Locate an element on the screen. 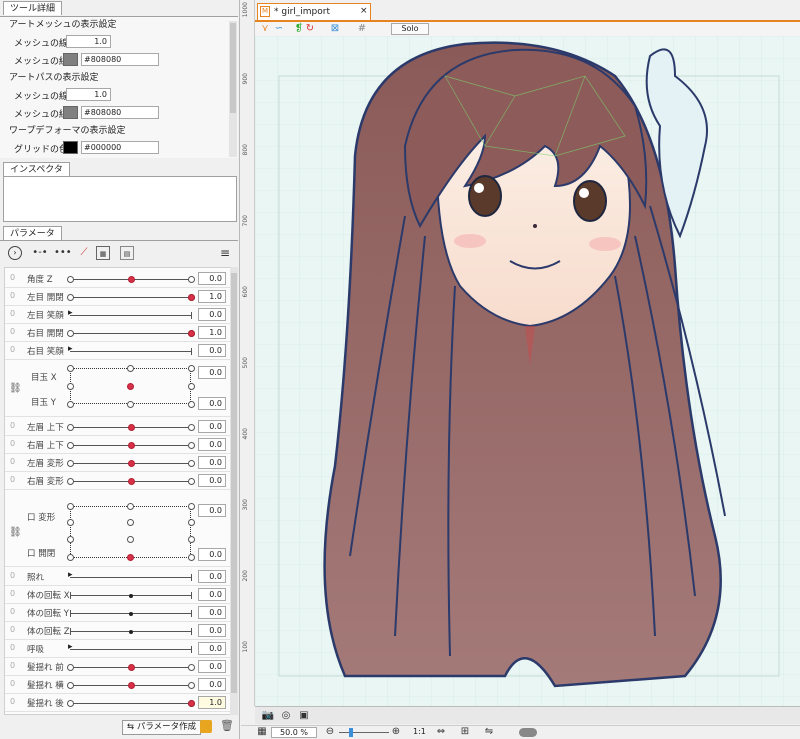 This screenshot has height=739, width=800. two-keys-icon: •-• is located at coordinates (40, 253).